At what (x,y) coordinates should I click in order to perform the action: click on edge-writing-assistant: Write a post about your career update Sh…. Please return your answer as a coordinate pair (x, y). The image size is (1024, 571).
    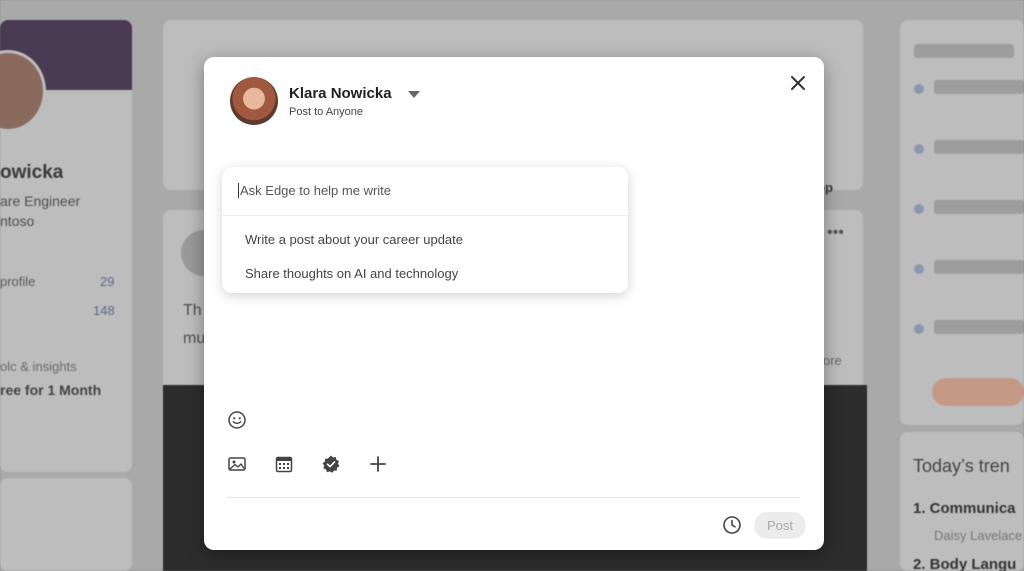
    Looking at the image, I should click on (425, 230).